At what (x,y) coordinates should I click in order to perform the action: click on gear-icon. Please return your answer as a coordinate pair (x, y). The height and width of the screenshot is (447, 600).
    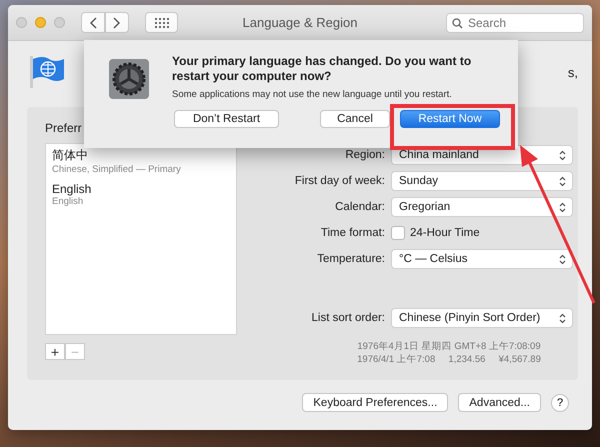
    Looking at the image, I should click on (129, 79).